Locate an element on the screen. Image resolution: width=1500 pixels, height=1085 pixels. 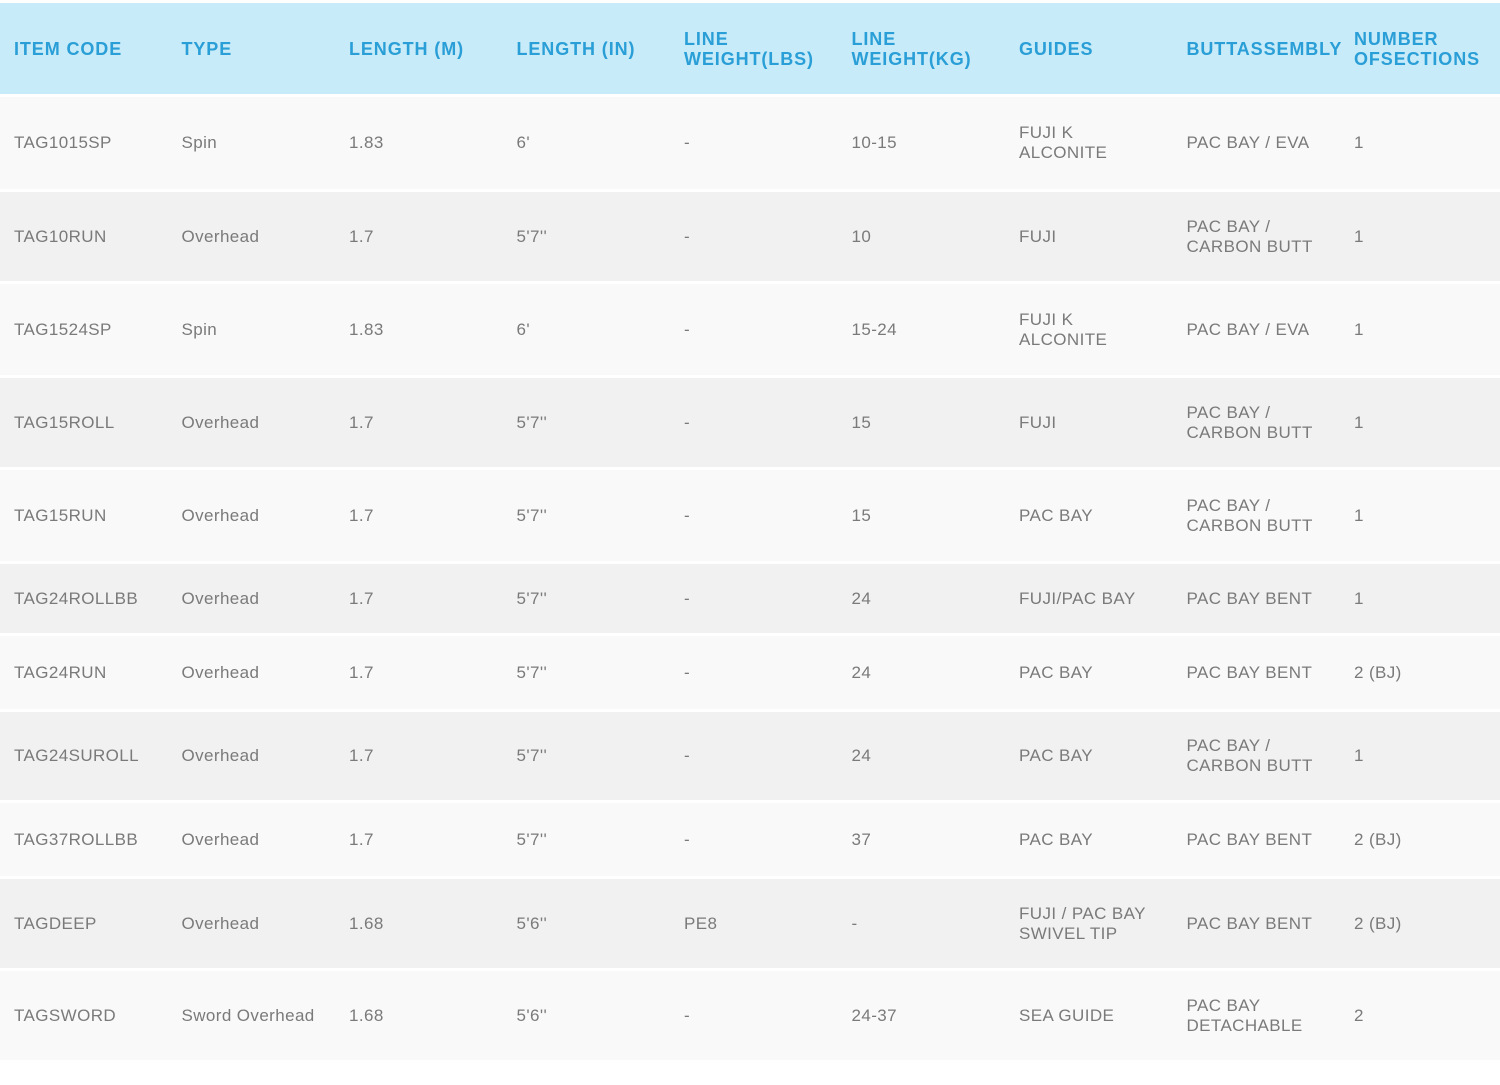
table-cell: FUJI is located at coordinates (1089, 238).